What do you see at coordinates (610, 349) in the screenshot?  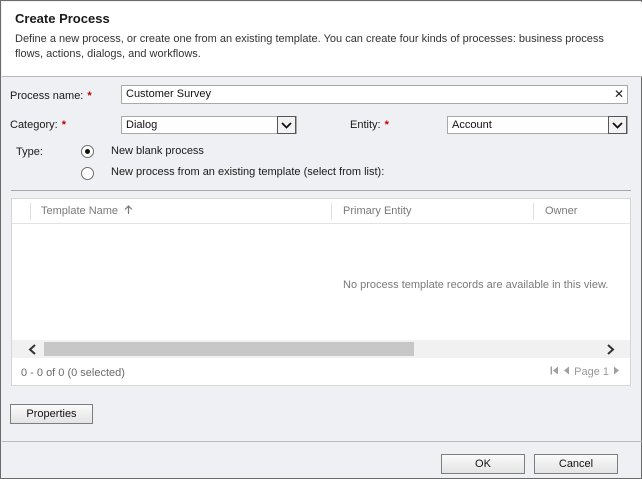 I see `chevron-right-icon` at bounding box center [610, 349].